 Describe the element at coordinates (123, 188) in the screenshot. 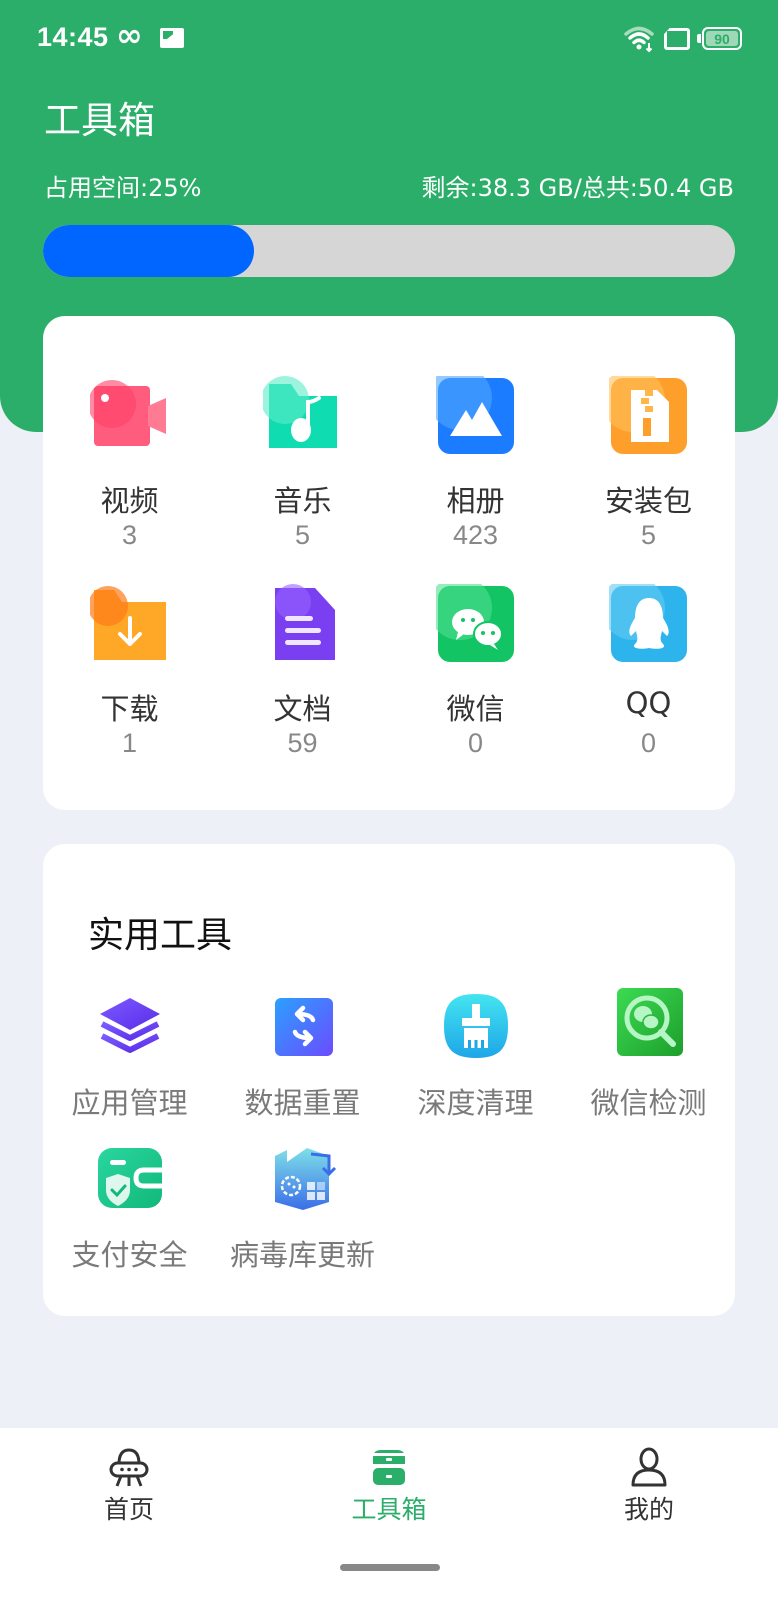

I see `storage-used-label: 占用空间:25%` at that location.